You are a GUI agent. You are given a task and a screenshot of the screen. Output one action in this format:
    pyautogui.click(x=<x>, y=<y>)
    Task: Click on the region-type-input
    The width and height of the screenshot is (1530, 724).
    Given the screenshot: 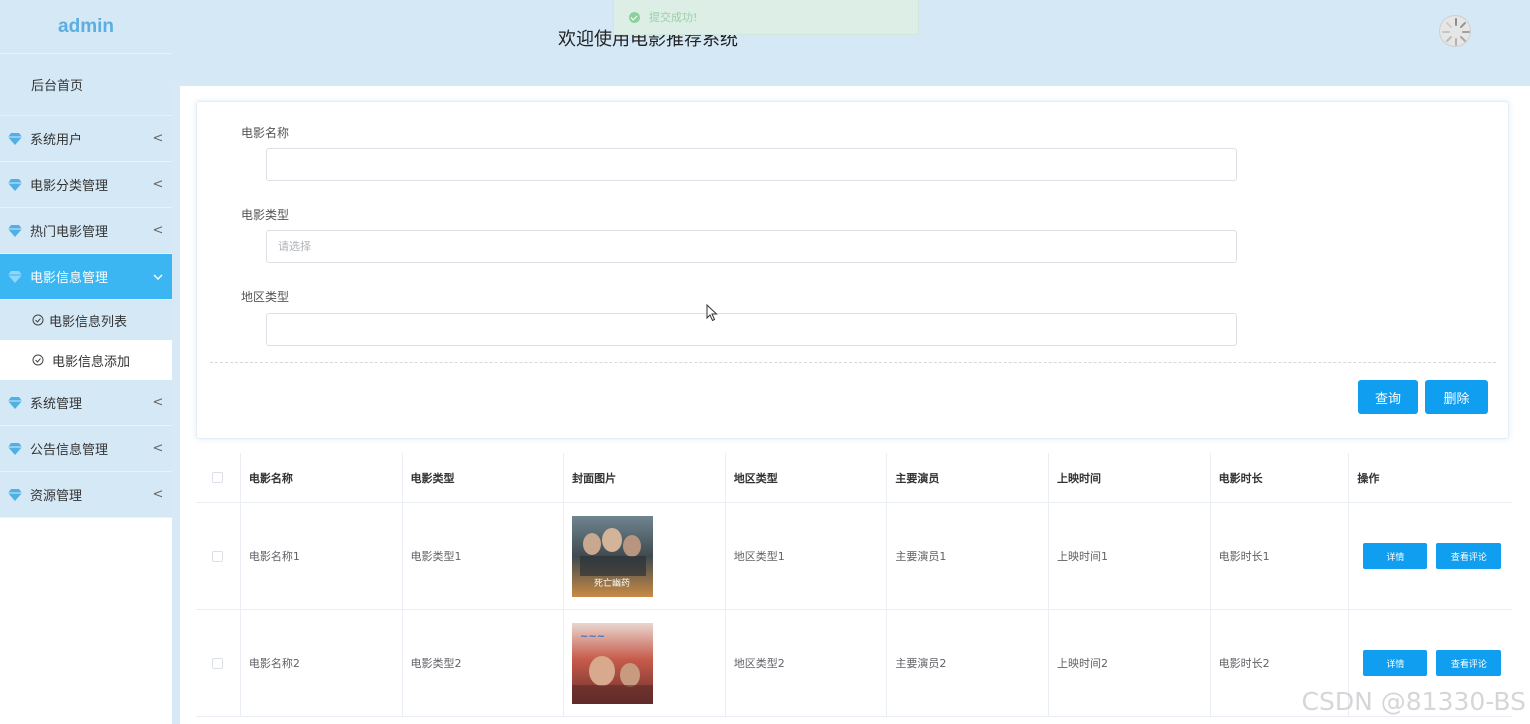 What is the action you would take?
    pyautogui.click(x=751, y=329)
    